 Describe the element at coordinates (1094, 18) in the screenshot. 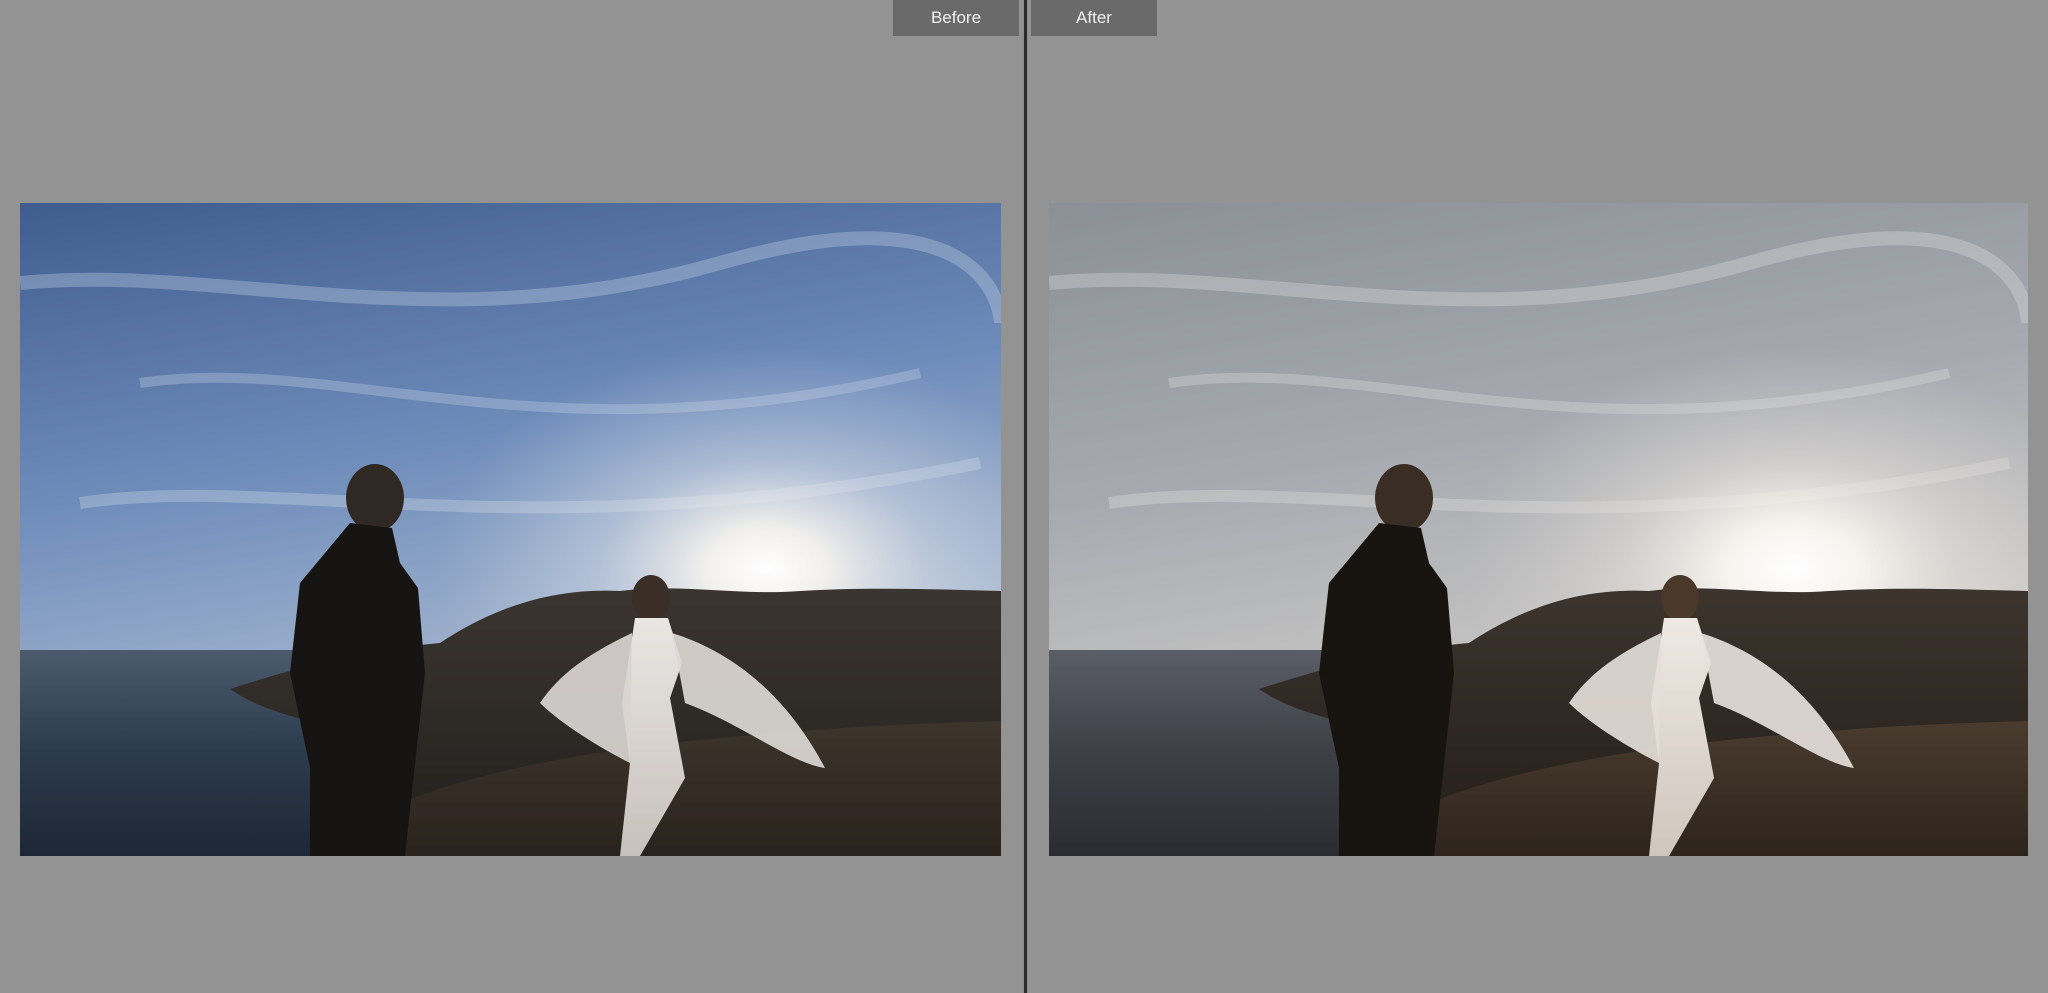

I see `after-tab: After` at that location.